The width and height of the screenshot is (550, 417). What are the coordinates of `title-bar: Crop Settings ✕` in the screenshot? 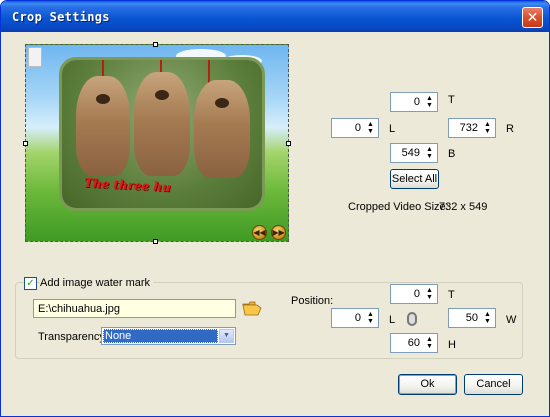 It's located at (275, 16).